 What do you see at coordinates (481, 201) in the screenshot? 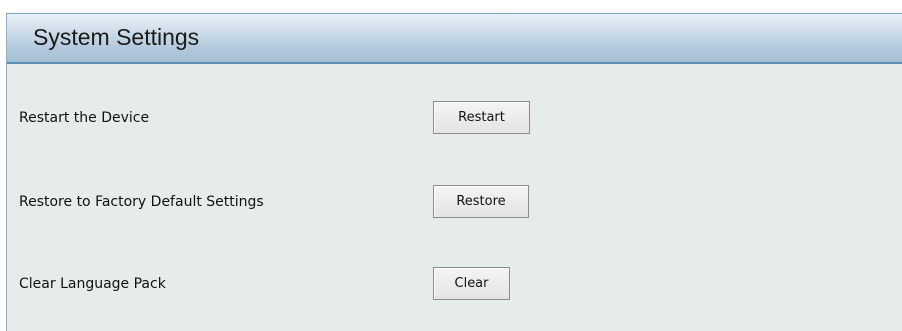
I see `restore-button: Restore` at bounding box center [481, 201].